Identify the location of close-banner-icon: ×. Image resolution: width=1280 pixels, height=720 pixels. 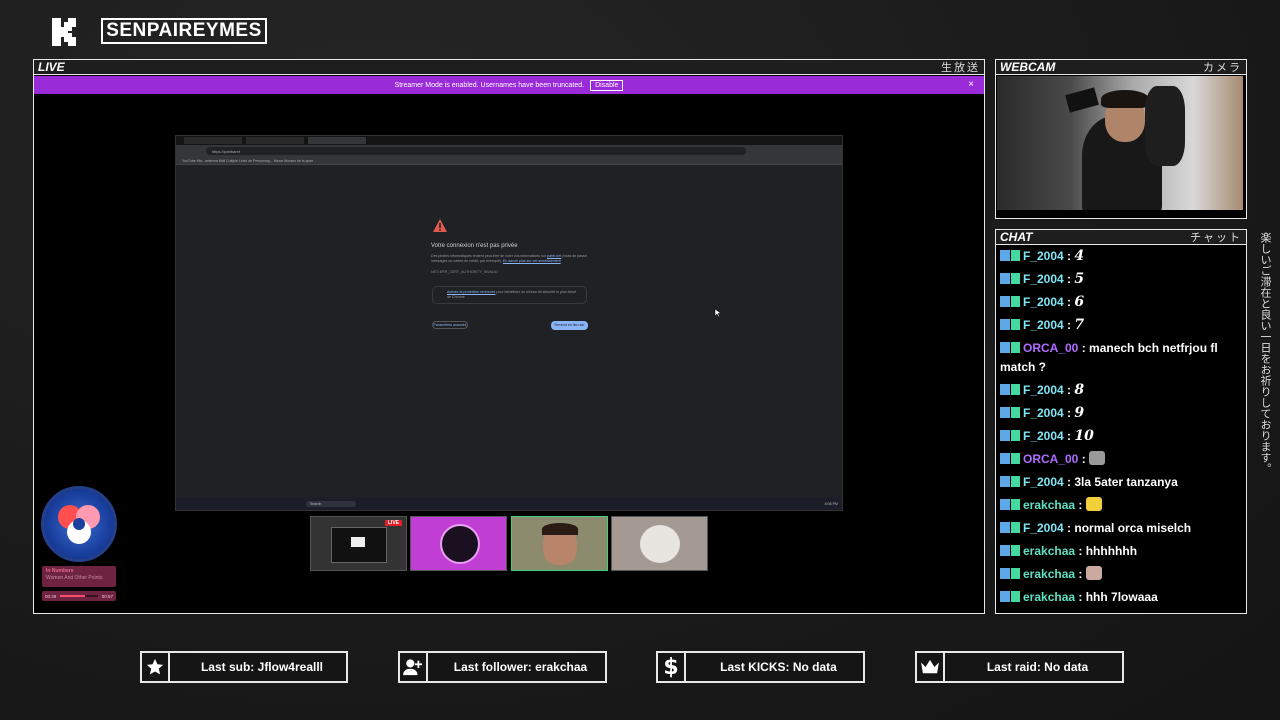
(971, 84).